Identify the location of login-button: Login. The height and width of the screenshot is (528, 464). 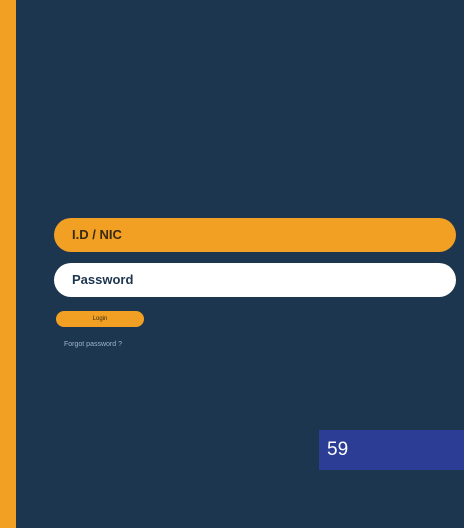
(100, 319).